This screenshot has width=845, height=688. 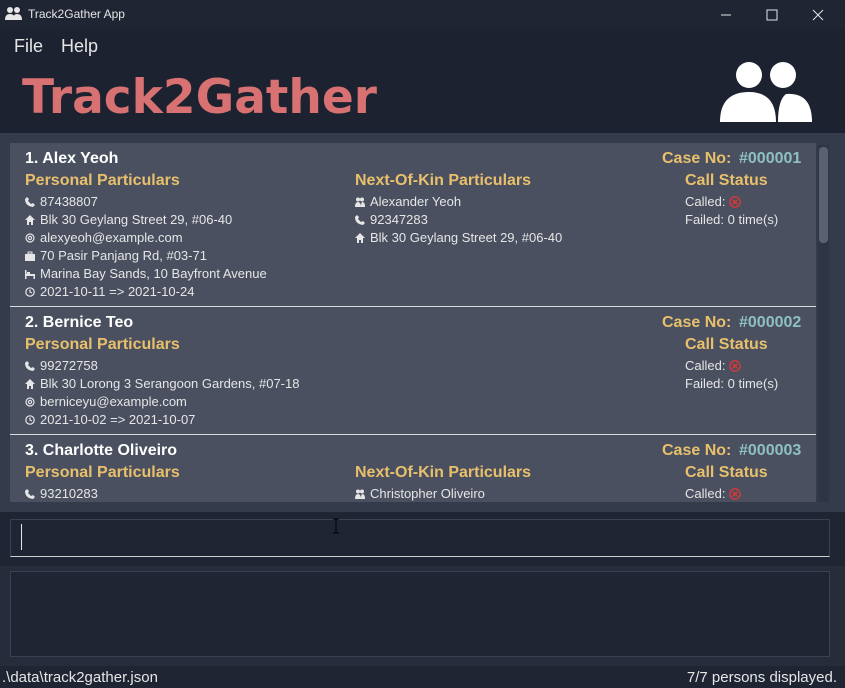 I want to click on case-no-value: #000003, so click(x=770, y=450).